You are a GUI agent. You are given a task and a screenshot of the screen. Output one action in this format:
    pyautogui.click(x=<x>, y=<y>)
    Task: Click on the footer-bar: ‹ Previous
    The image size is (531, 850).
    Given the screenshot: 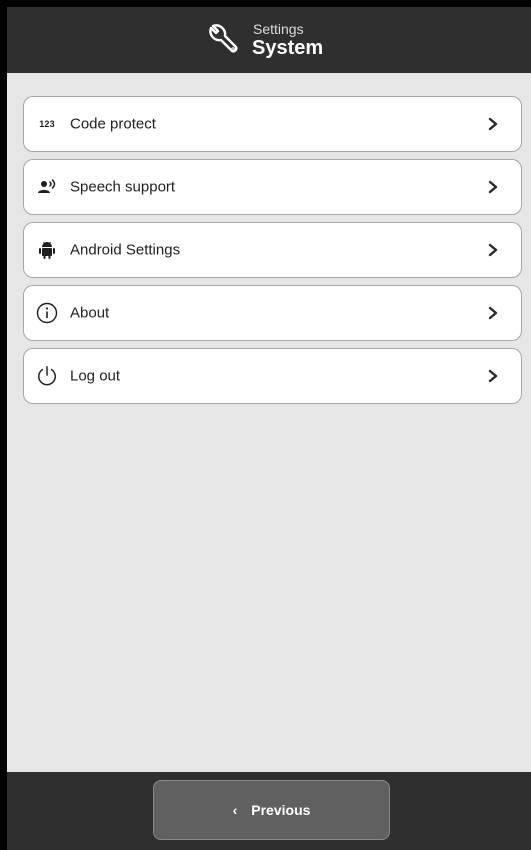 What is the action you would take?
    pyautogui.click(x=269, y=811)
    